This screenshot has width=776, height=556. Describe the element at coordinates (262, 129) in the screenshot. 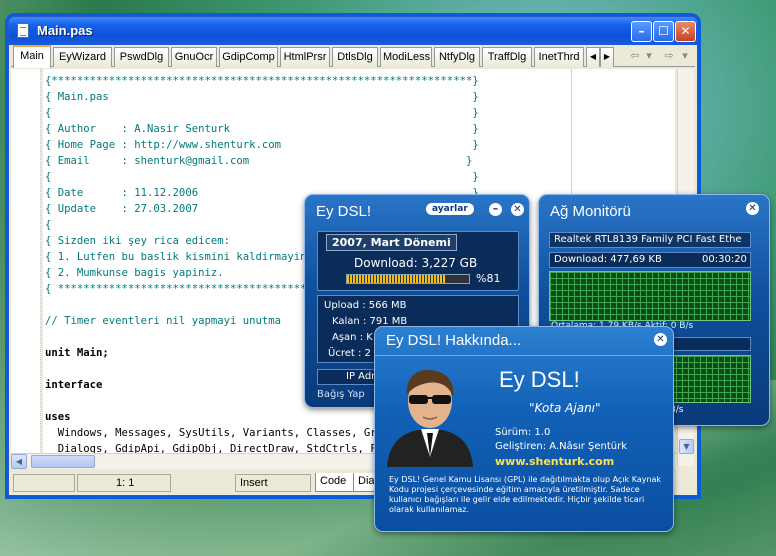

I see `code-line: { Author : A.Nasir Senturk }` at that location.